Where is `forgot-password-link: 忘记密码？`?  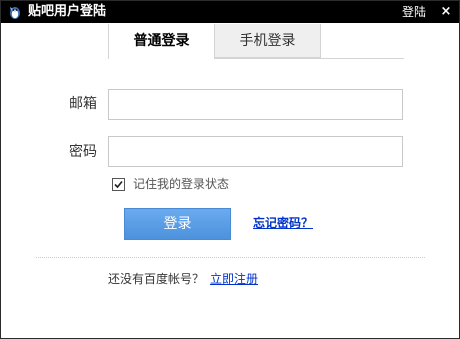
forgot-password-link: 忘记密码？ is located at coordinates (283, 223).